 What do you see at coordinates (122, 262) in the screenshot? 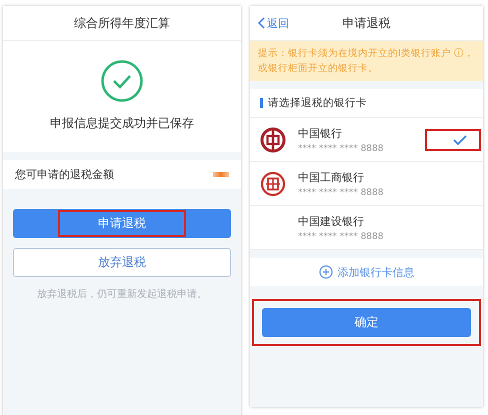
I see `decline-refund-button: 放弃退税` at bounding box center [122, 262].